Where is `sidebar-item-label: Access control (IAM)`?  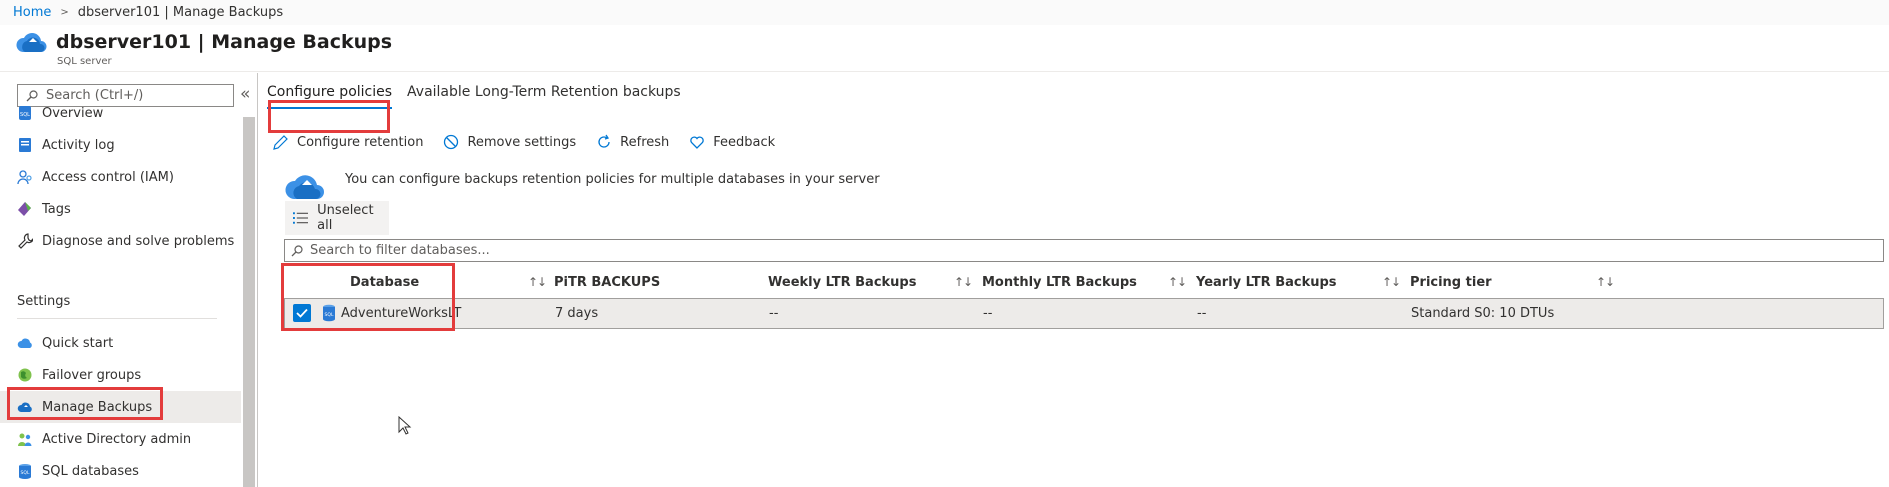
sidebar-item-label: Access control (IAM) is located at coordinates (108, 177).